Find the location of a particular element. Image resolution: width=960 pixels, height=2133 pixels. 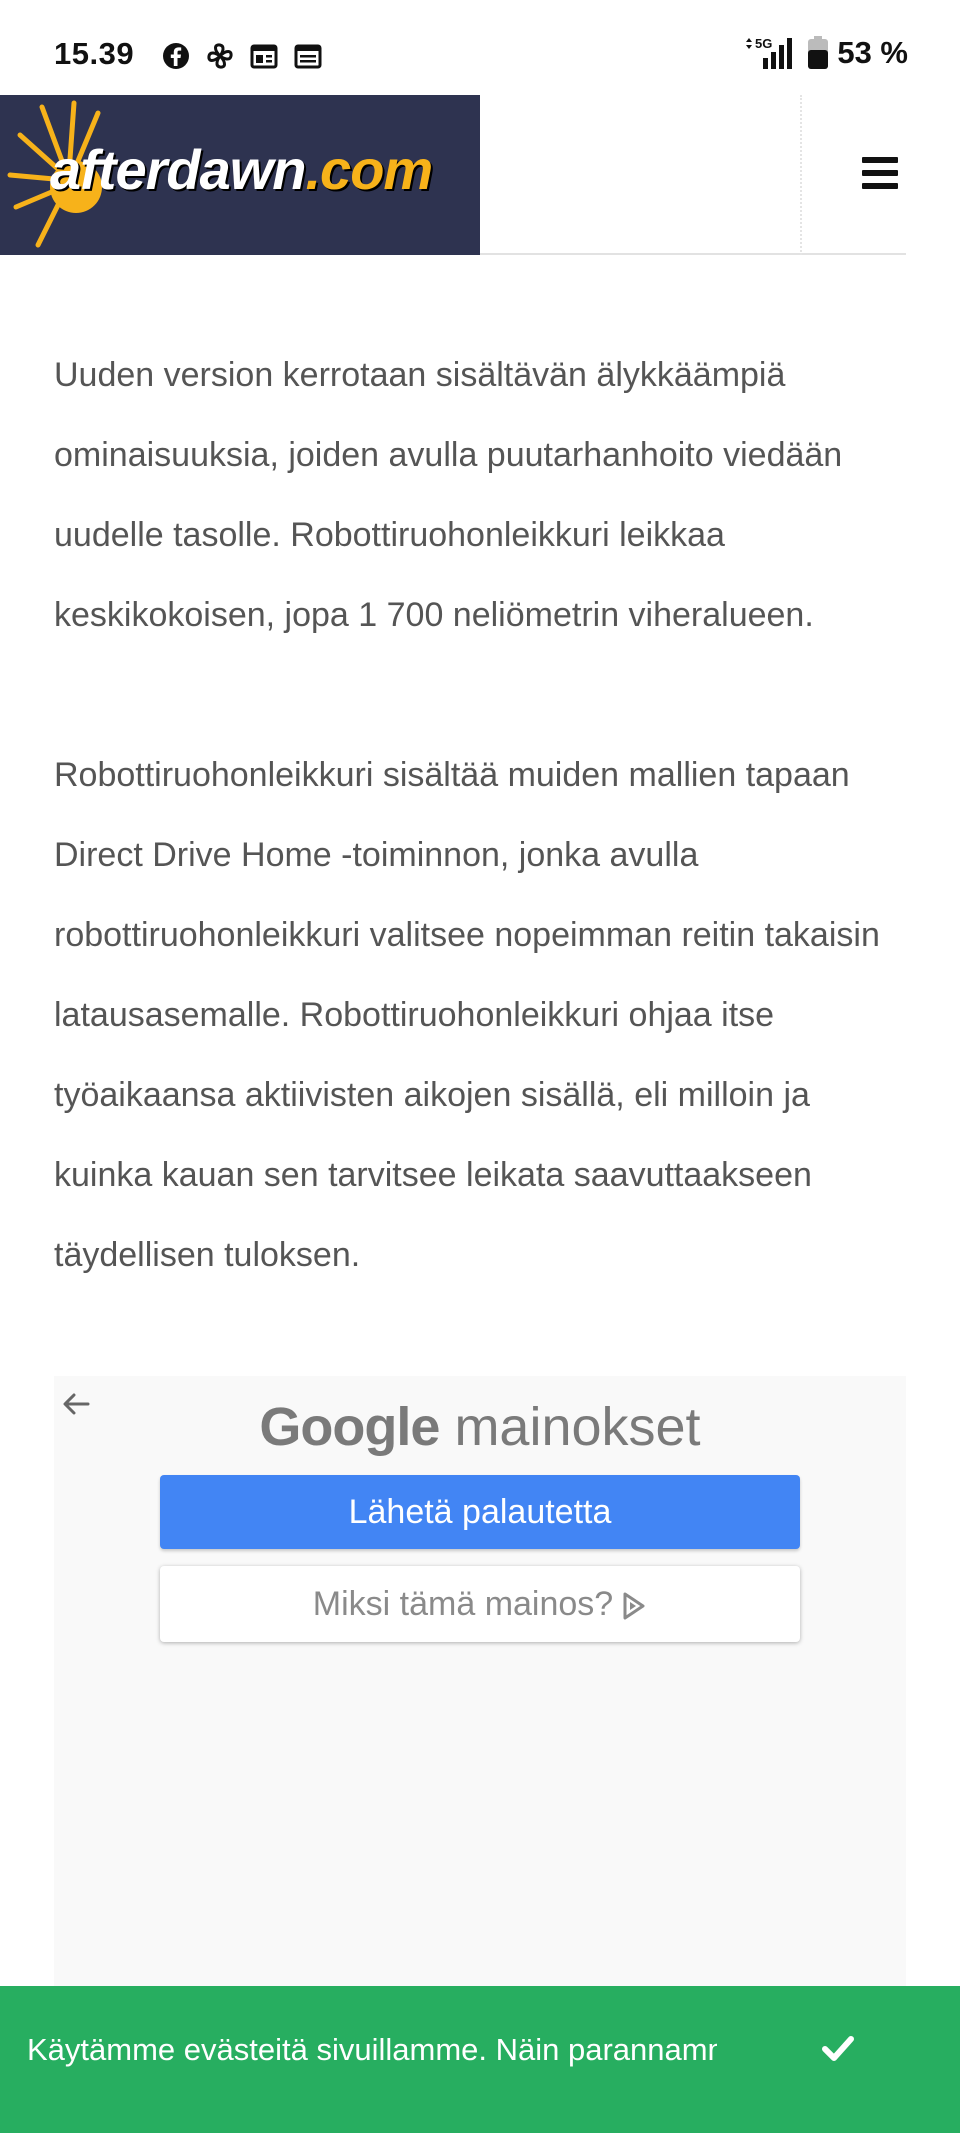

hamburger-menu-icon is located at coordinates (880, 173).